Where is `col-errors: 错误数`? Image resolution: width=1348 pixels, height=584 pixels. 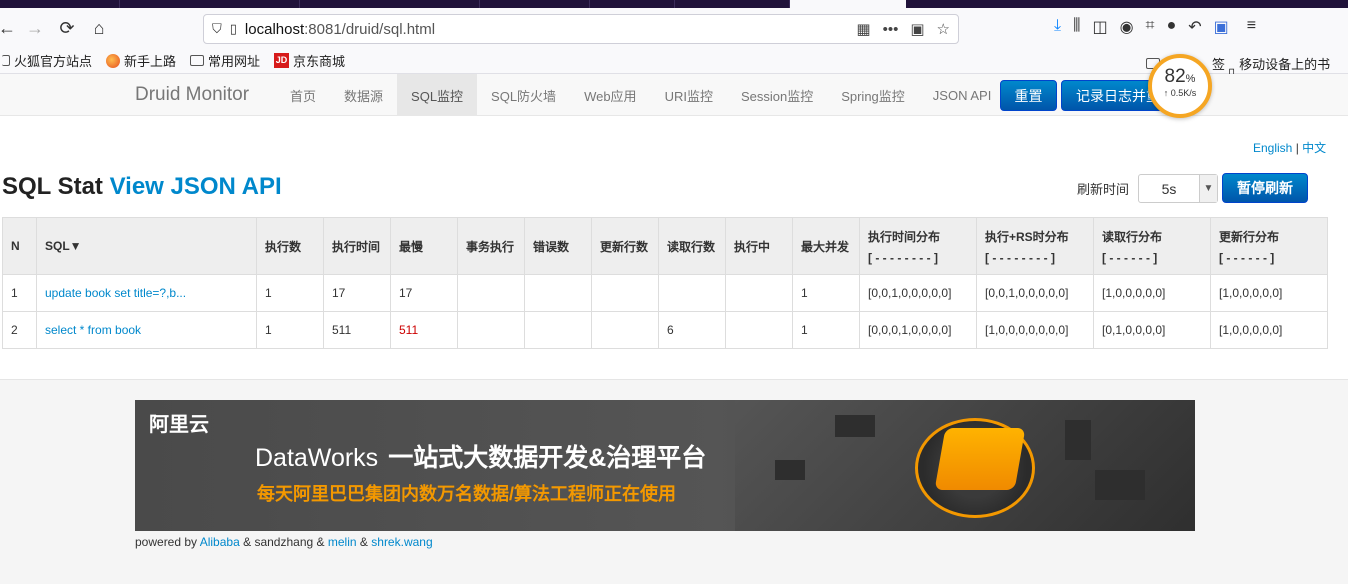 col-errors: 错误数 is located at coordinates (558, 246).